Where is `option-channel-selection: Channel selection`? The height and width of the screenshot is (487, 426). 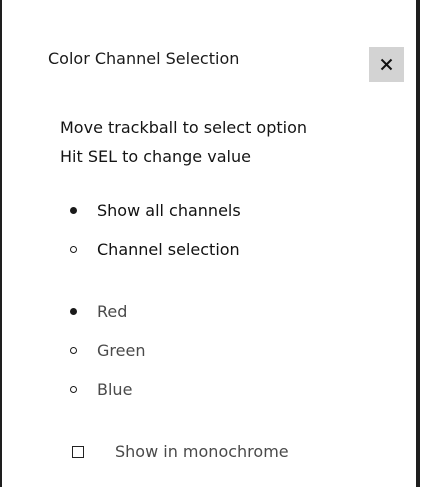 option-channel-selection: Channel selection is located at coordinates (155, 249).